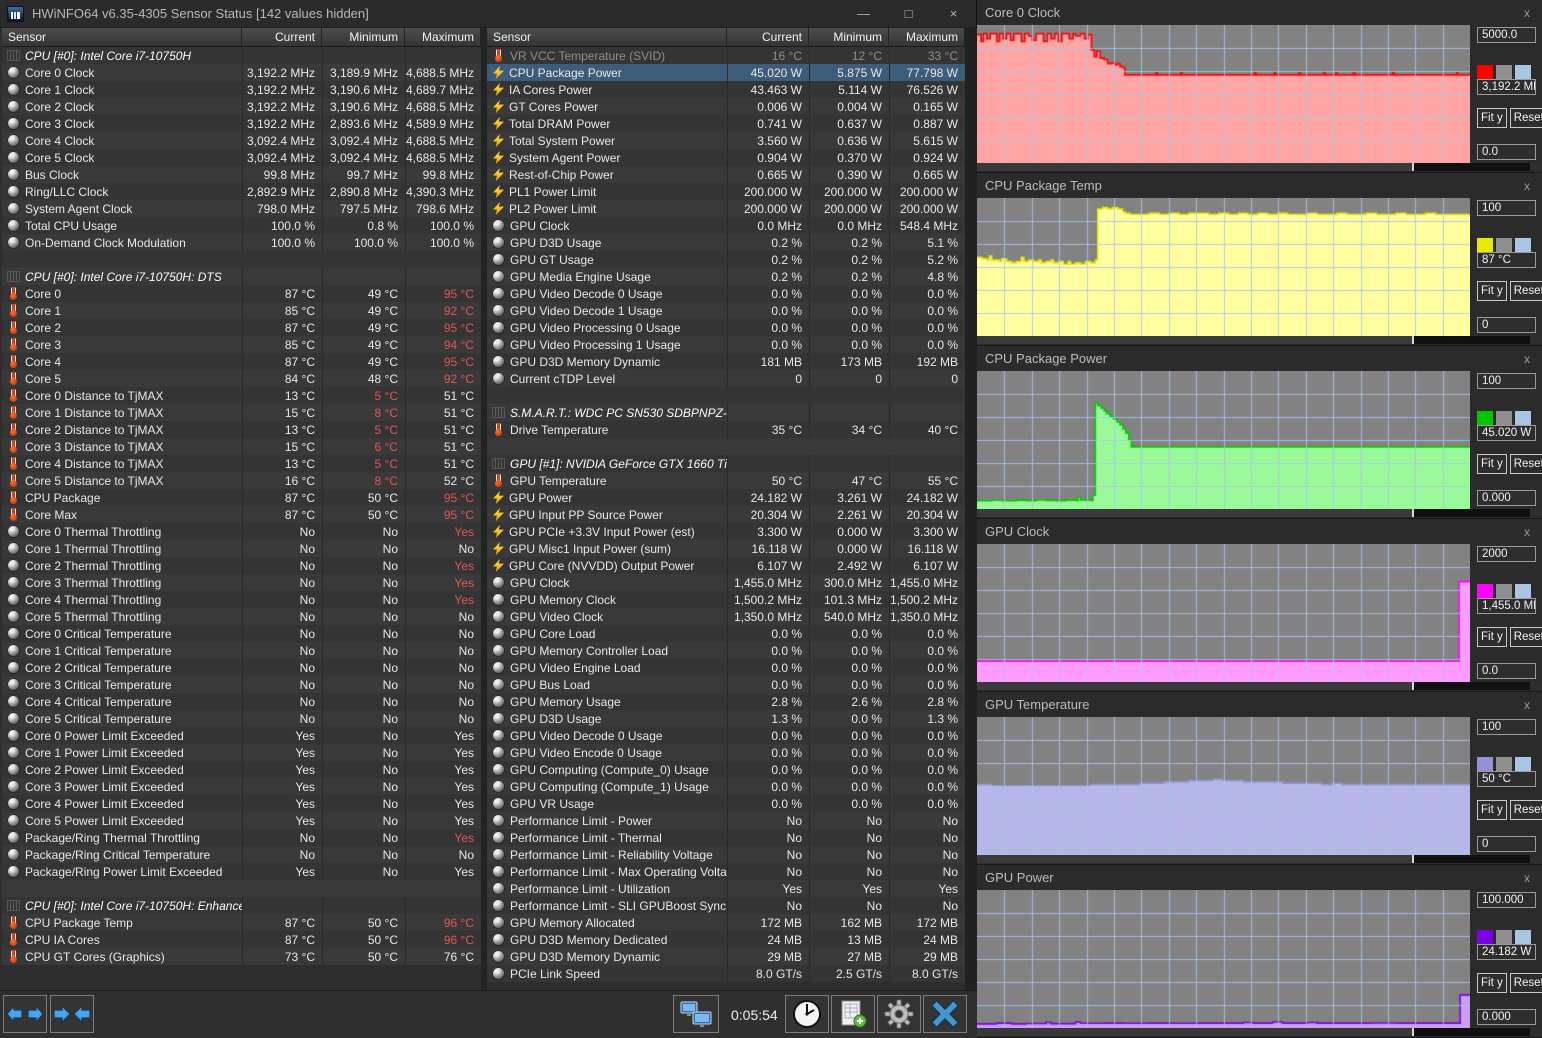  What do you see at coordinates (241, 820) in the screenshot?
I see `table-row: Core 5 Power Limit Exceeded Yes No Yes` at bounding box center [241, 820].